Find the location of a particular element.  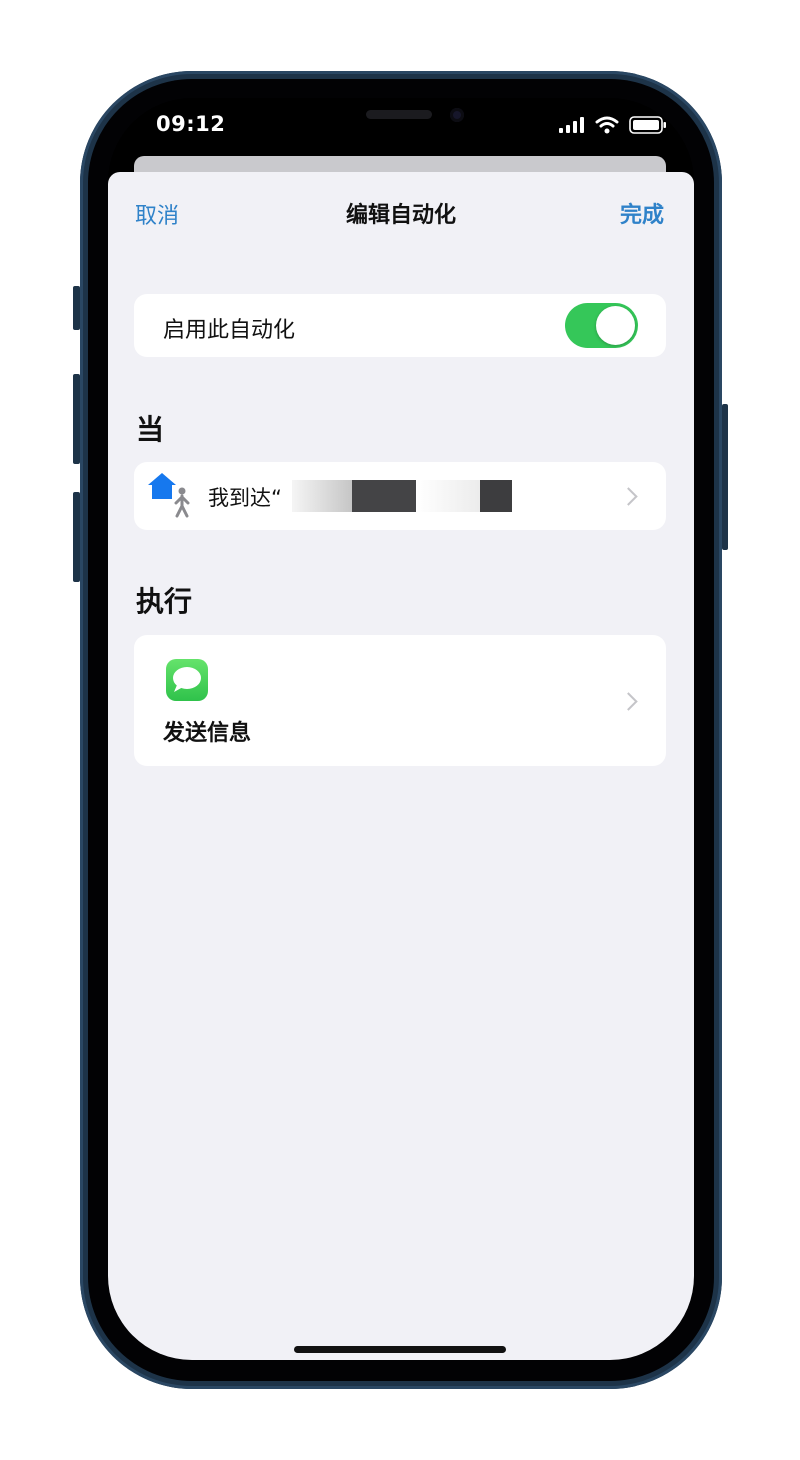

earpiece-speaker is located at coordinates (399, 114).